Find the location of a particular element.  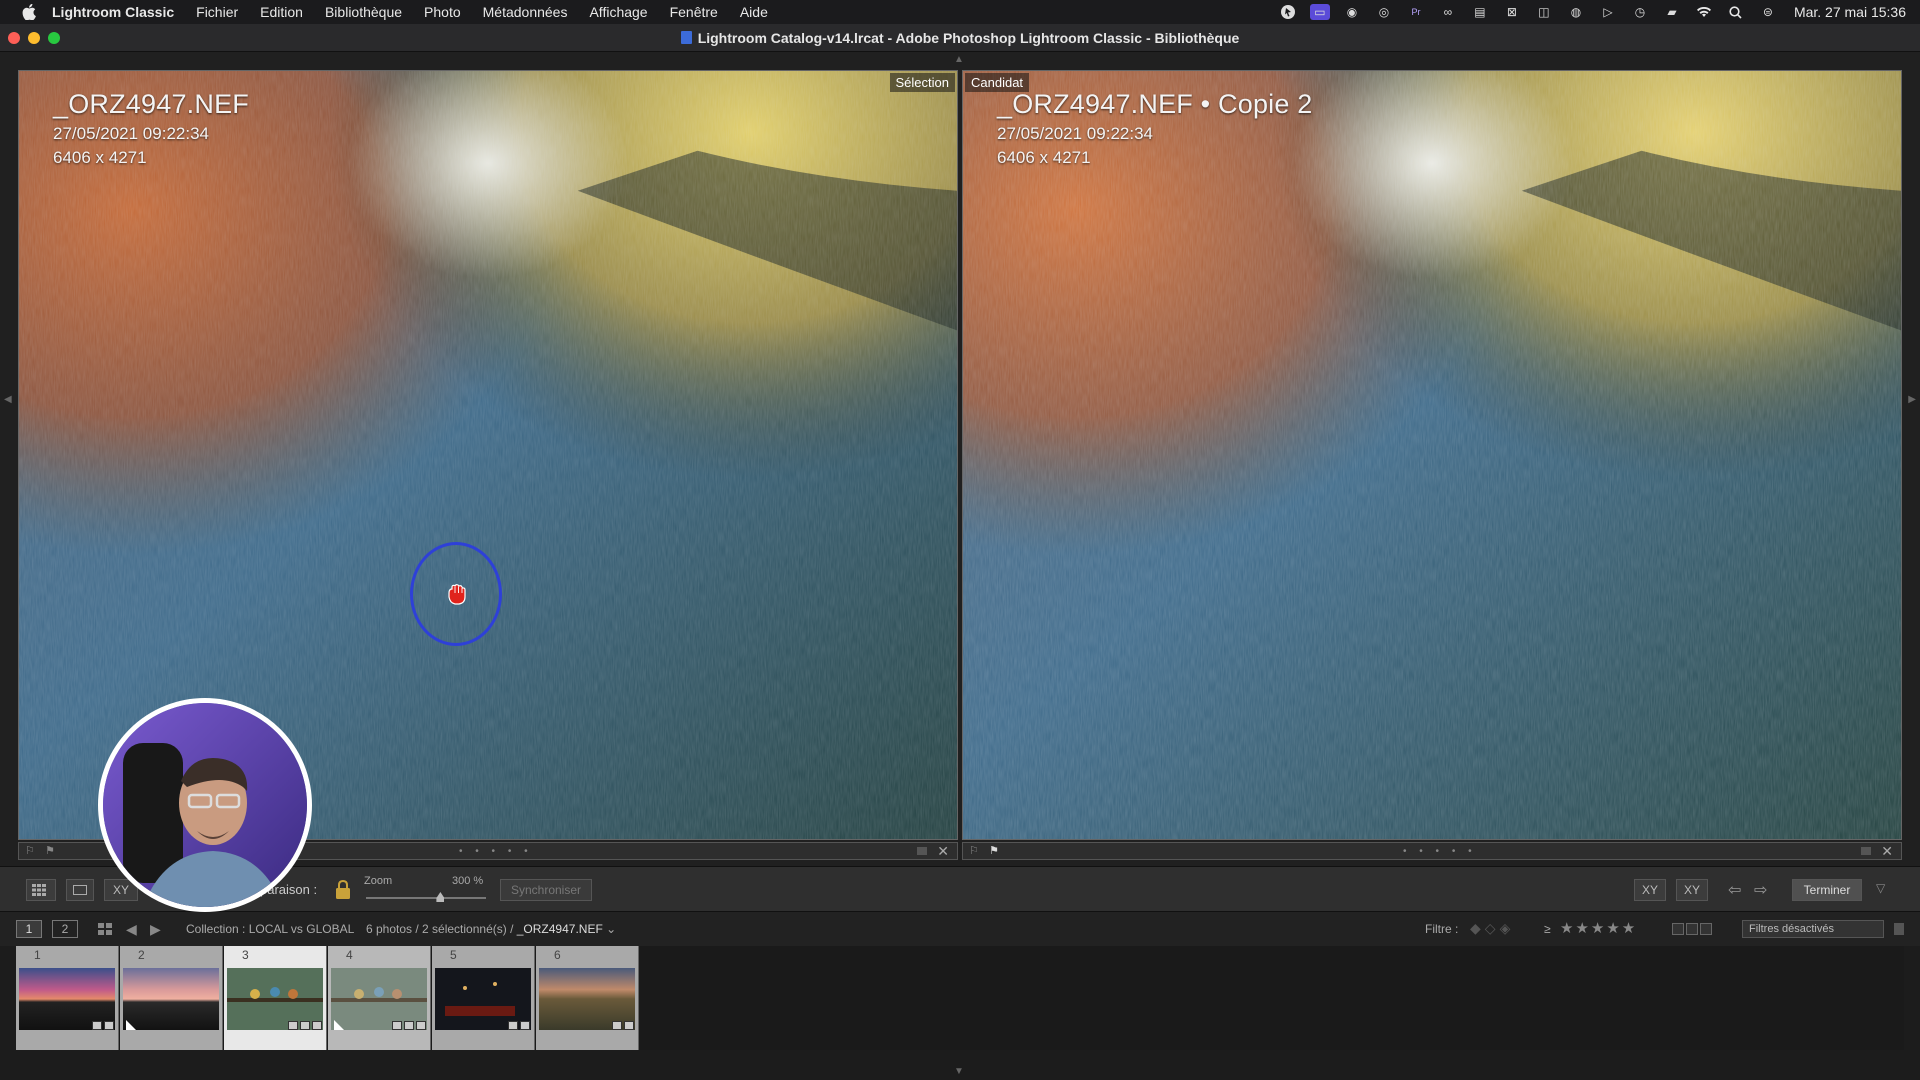

filter-rating-operator: ≥ is located at coordinates (1547, 929).